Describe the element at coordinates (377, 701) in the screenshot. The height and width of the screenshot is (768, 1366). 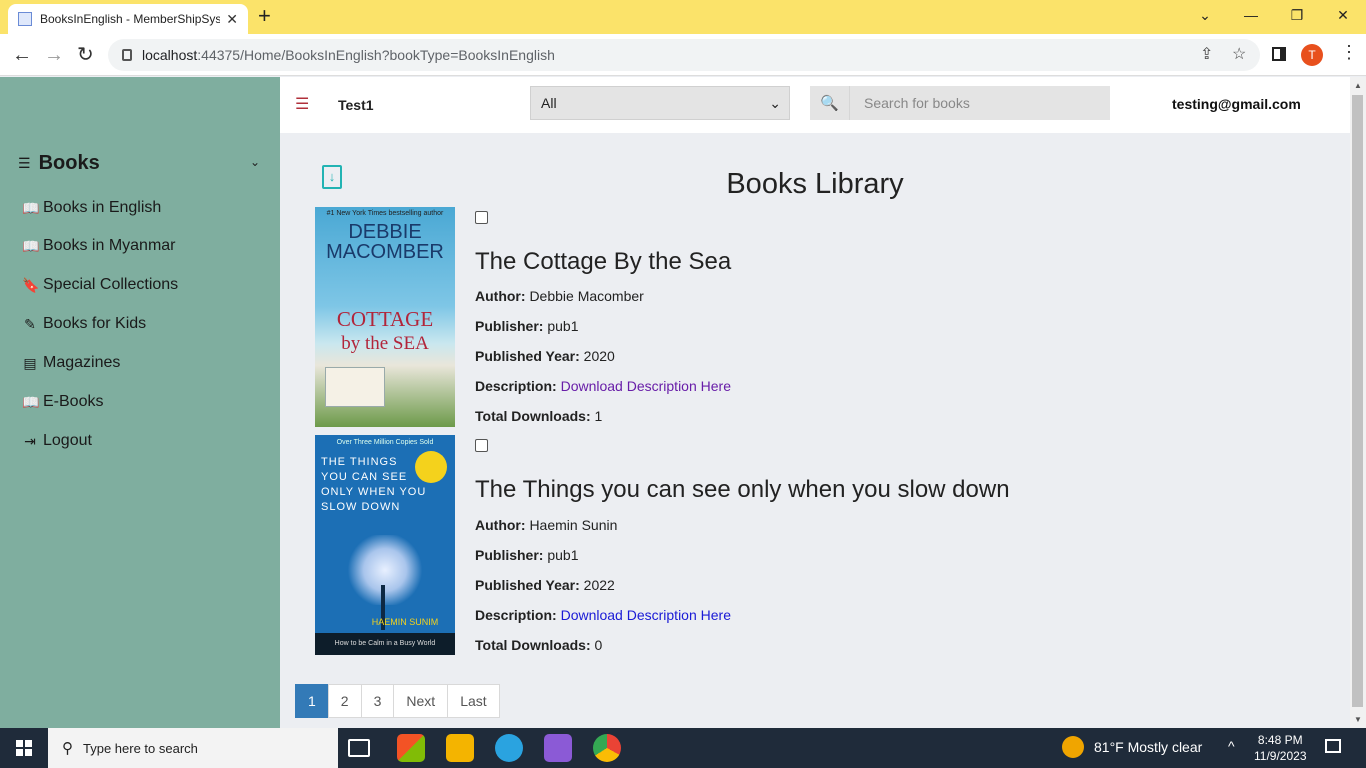
I see `page-3-button: 3` at that location.